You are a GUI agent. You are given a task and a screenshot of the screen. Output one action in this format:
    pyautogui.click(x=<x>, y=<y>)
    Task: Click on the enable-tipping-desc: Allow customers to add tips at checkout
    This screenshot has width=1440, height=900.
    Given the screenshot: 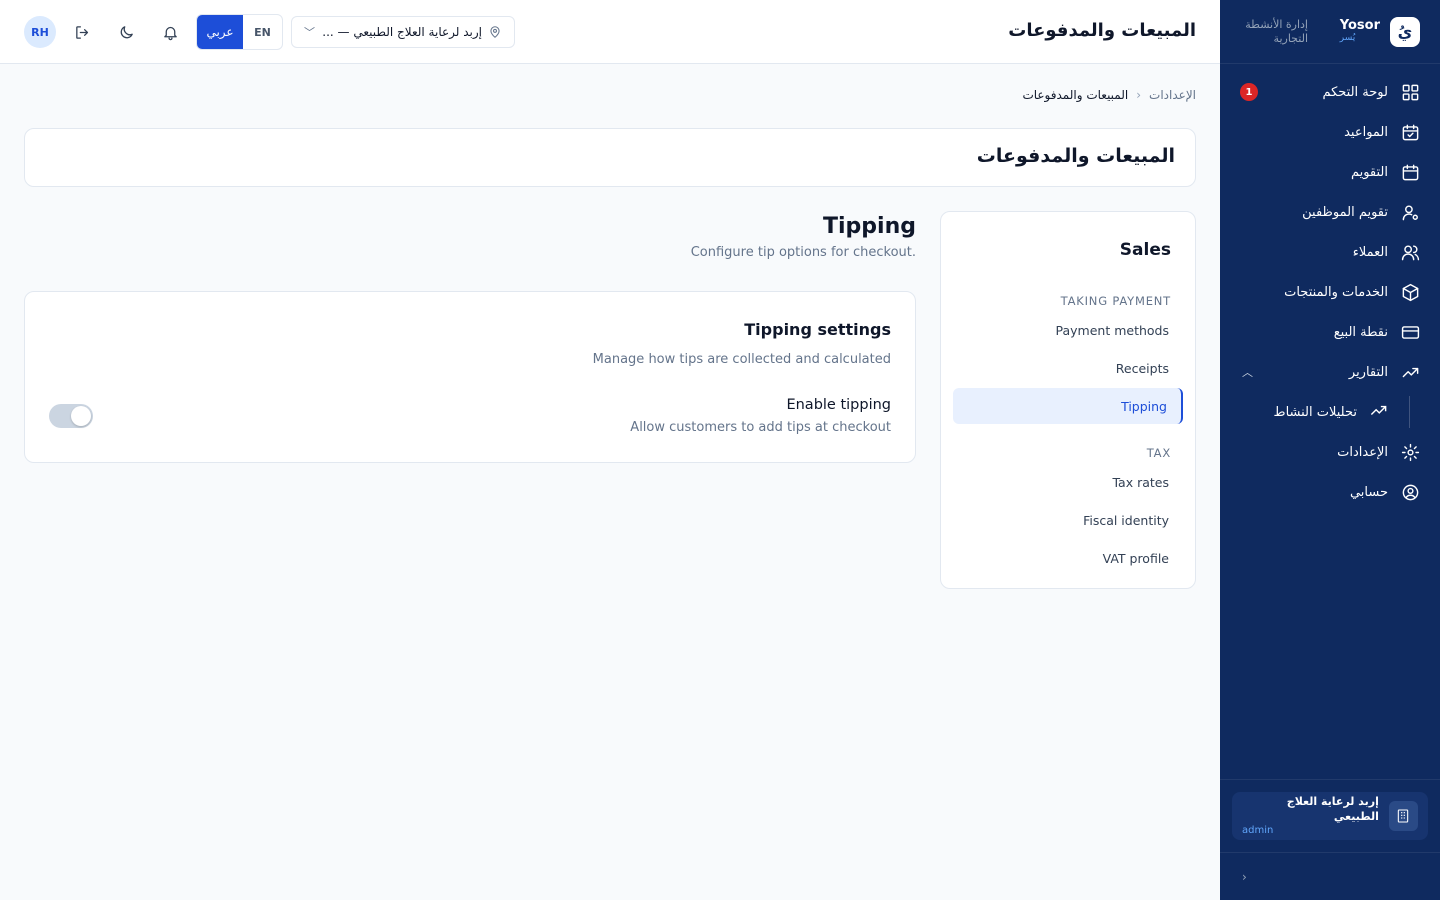 What is the action you would take?
    pyautogui.click(x=760, y=427)
    